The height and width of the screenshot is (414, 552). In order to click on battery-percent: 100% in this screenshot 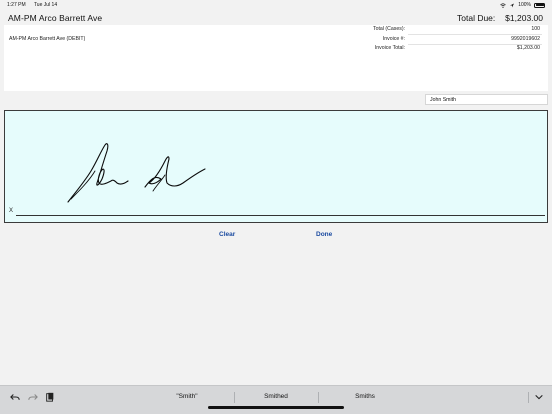, I will do `click(524, 5)`.